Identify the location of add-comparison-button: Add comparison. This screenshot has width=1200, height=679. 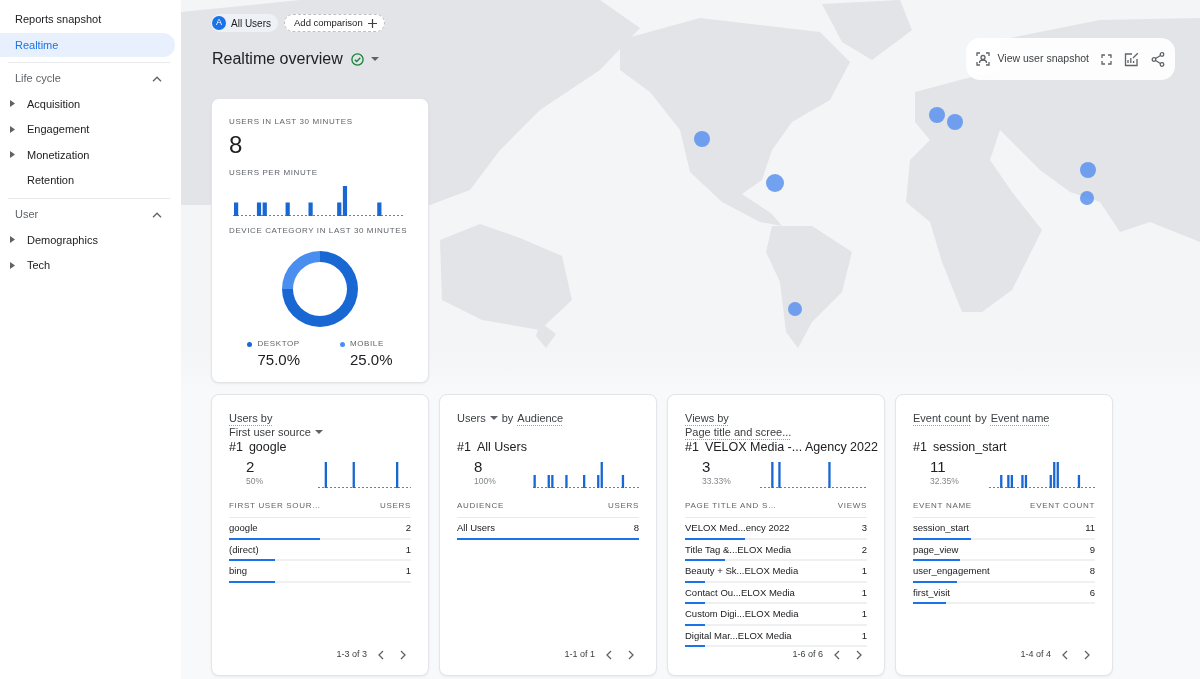
(334, 23).